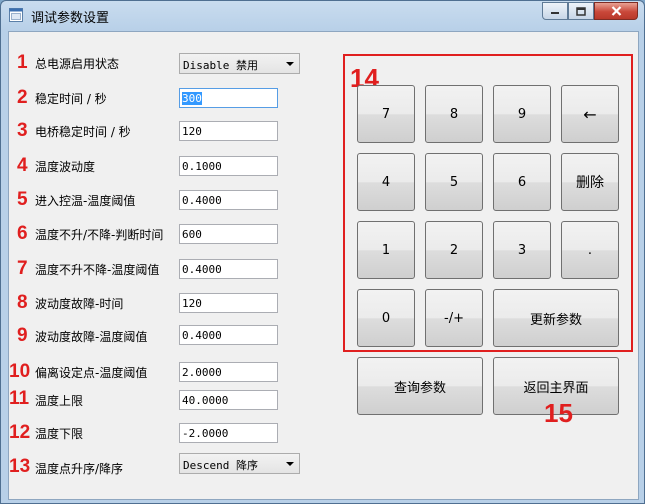 This screenshot has width=645, height=504. I want to click on close-button, so click(616, 11).